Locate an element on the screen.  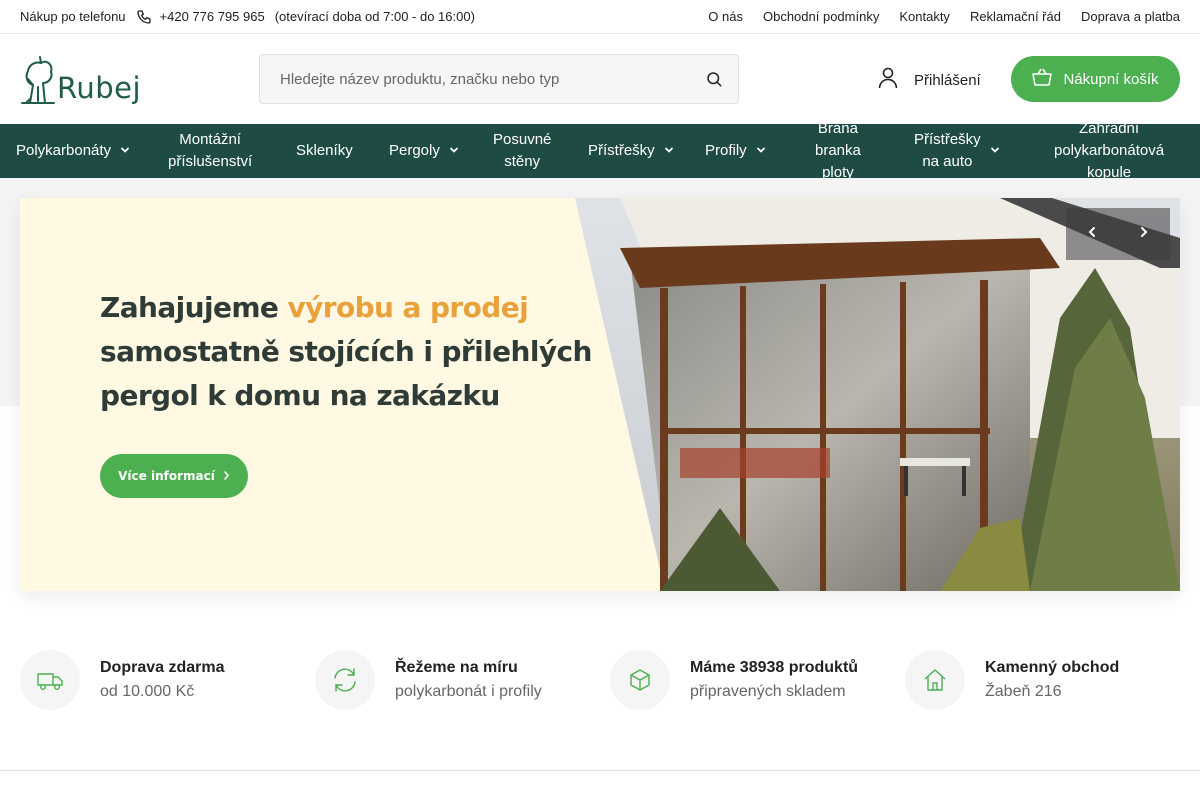
search-icon is located at coordinates (714, 79).